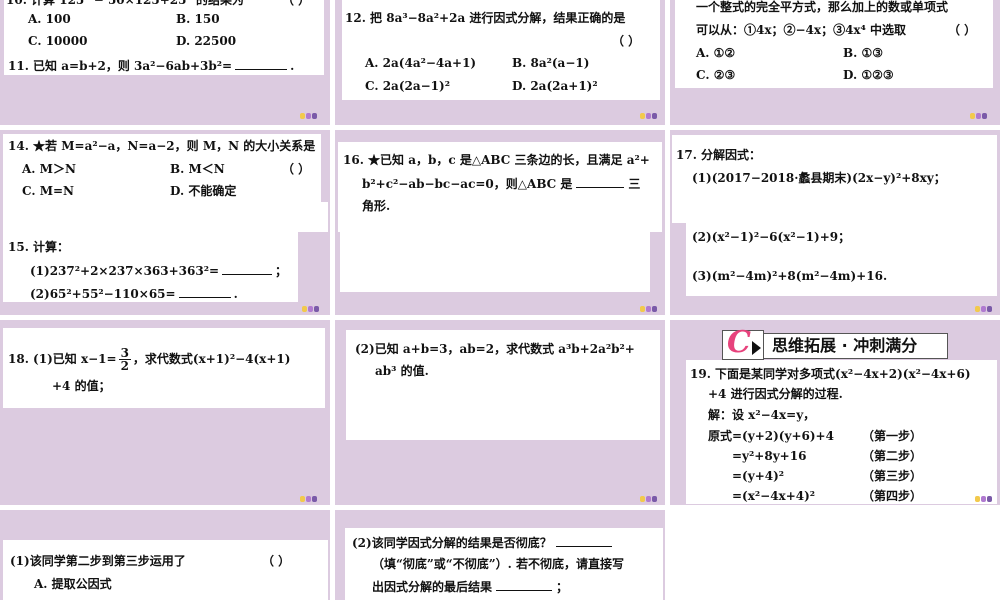 The height and width of the screenshot is (600, 1000). Describe the element at coordinates (716, 75) in the screenshot. I see `q13-option-c: C. ②③` at that location.